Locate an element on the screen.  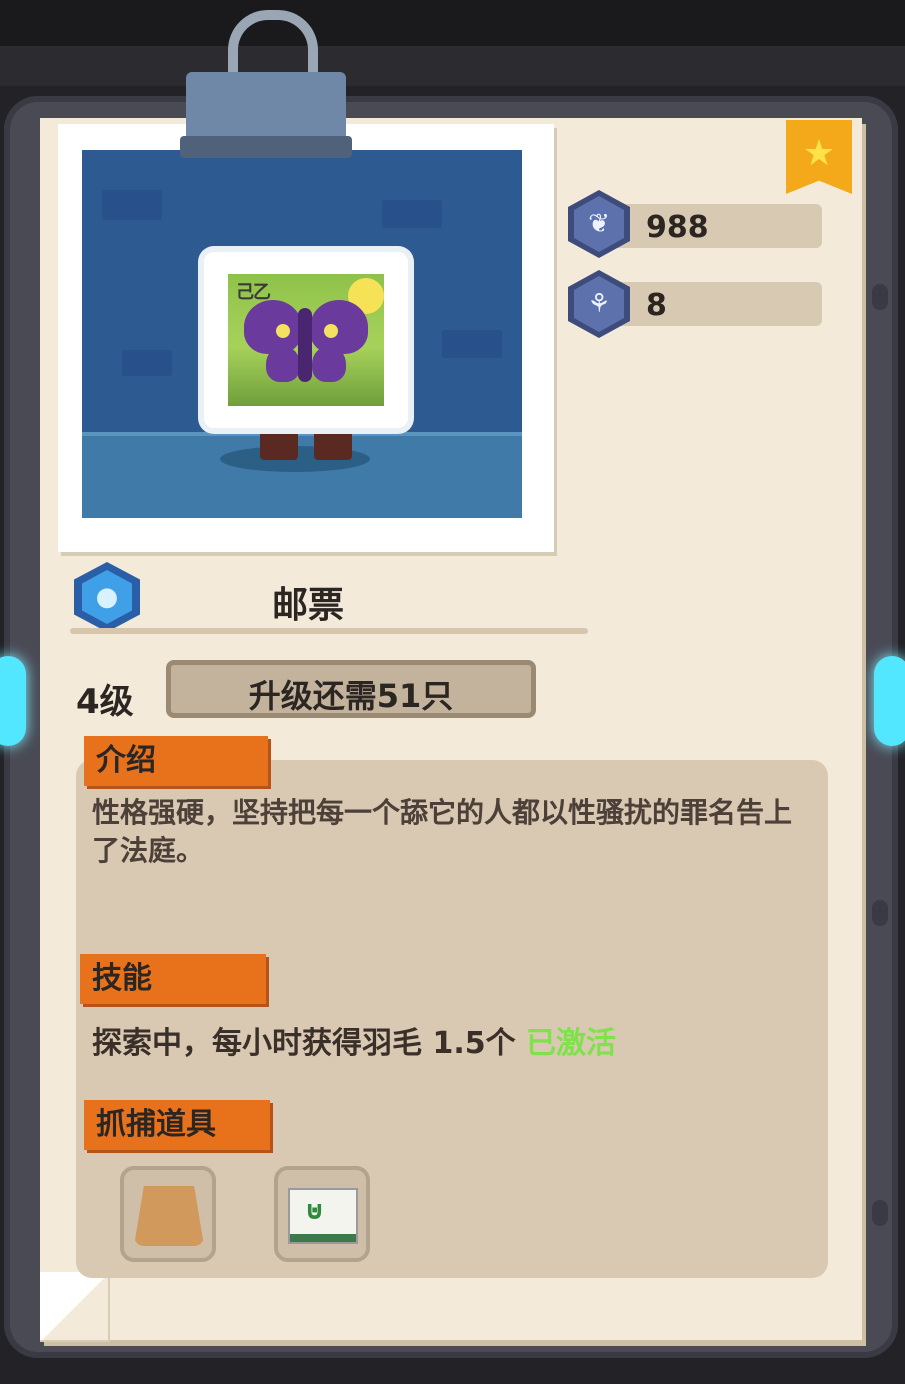
upgrade-text: 升级还需51只 is located at coordinates (351, 696).